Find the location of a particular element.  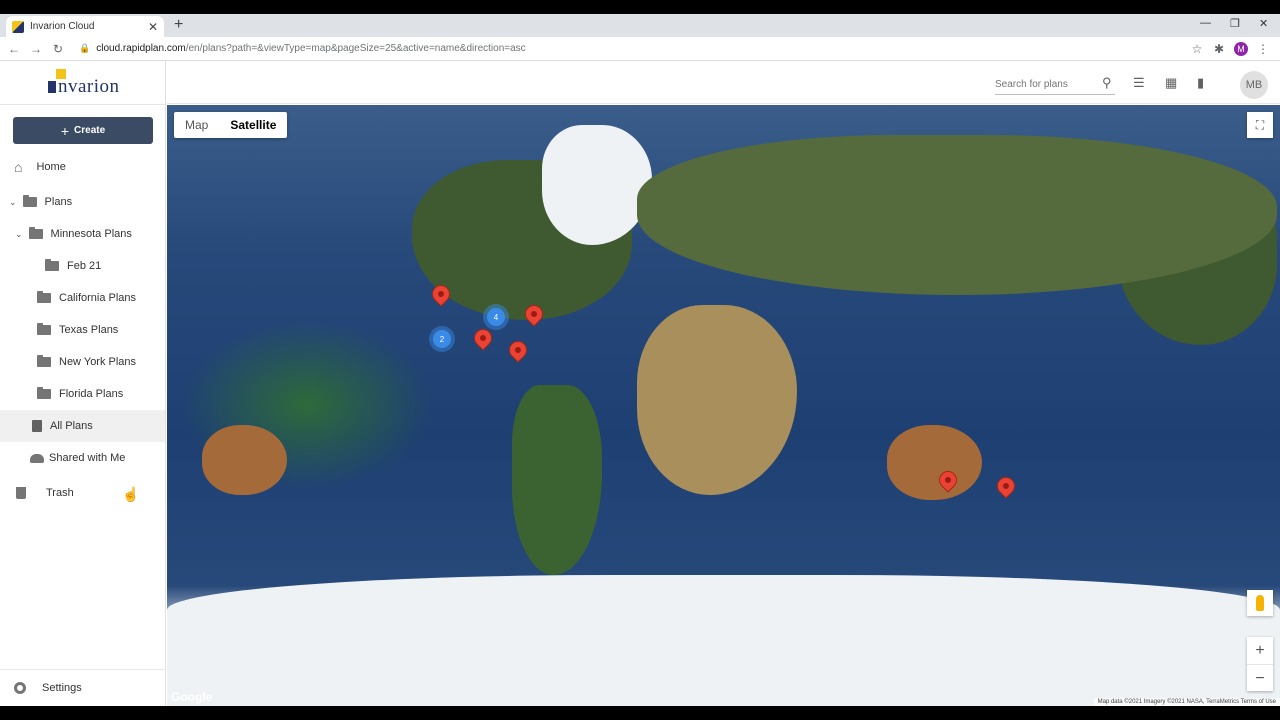

marker-cluster: 2 is located at coordinates (442, 339).